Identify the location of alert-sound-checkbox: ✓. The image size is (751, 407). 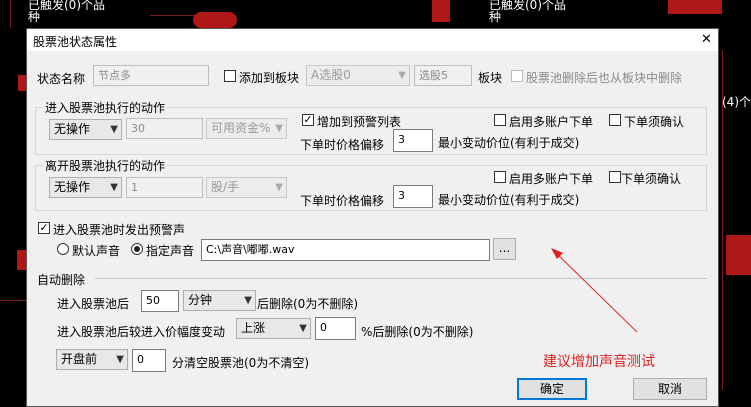
(44, 228).